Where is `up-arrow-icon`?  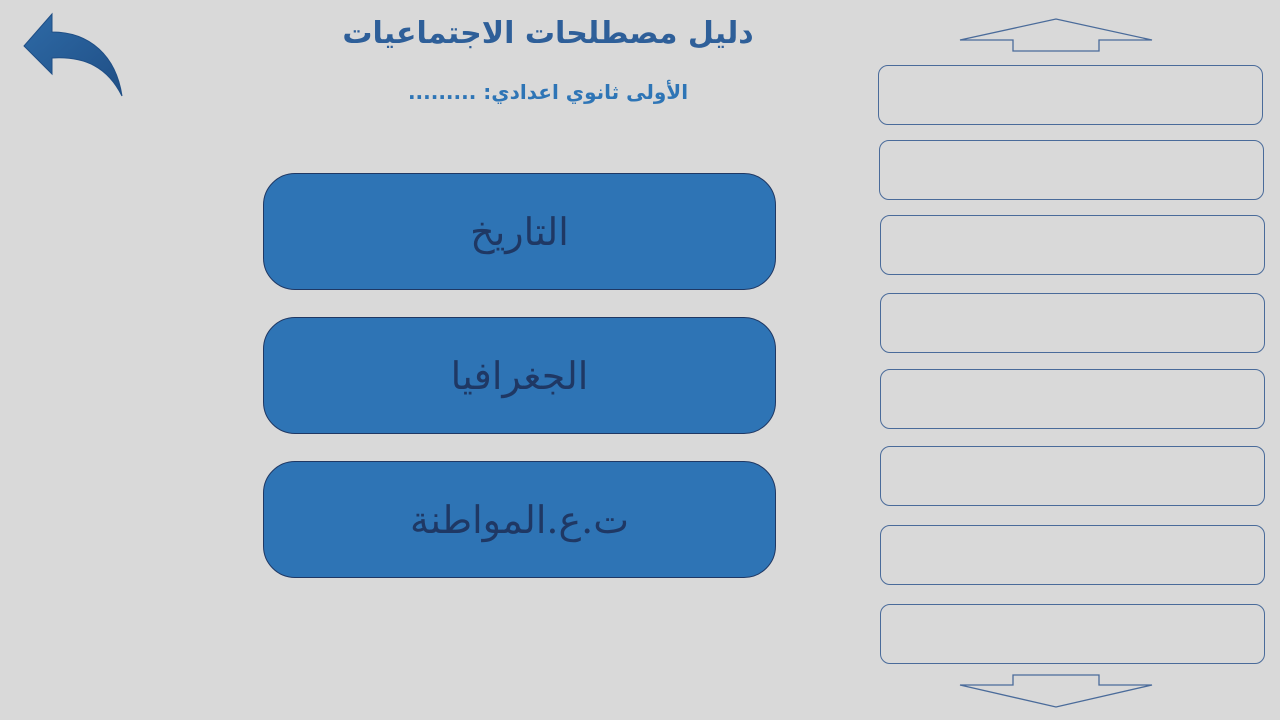 up-arrow-icon is located at coordinates (1056, 35).